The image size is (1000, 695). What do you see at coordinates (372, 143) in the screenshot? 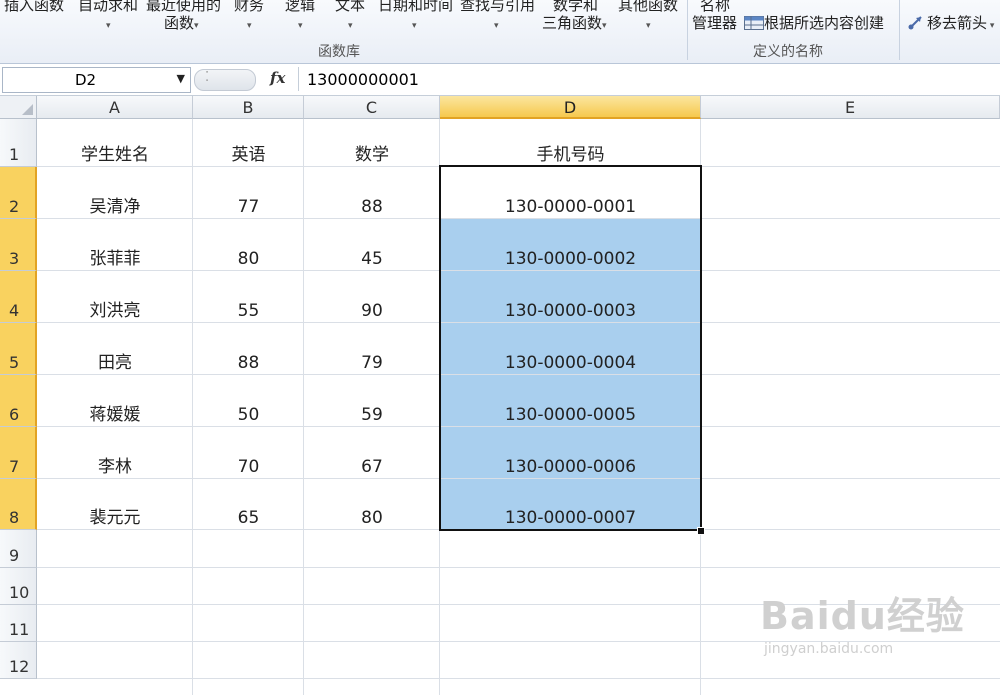
I see `header-cell-c: 数学` at bounding box center [372, 143].